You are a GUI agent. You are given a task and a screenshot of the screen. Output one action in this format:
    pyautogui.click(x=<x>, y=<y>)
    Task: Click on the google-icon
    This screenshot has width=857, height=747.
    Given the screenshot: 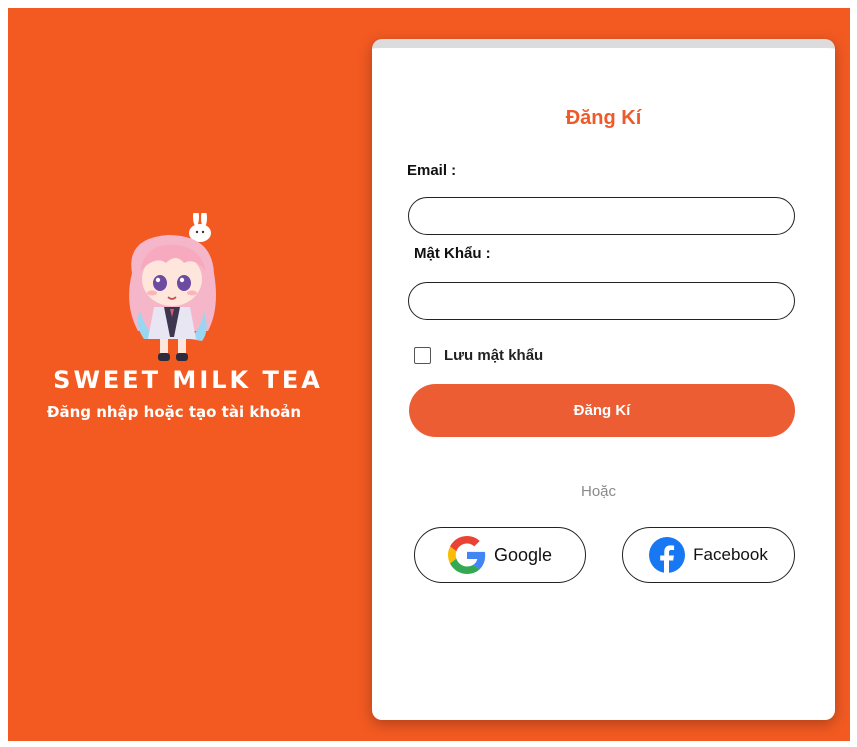 What is the action you would take?
    pyautogui.click(x=466, y=555)
    